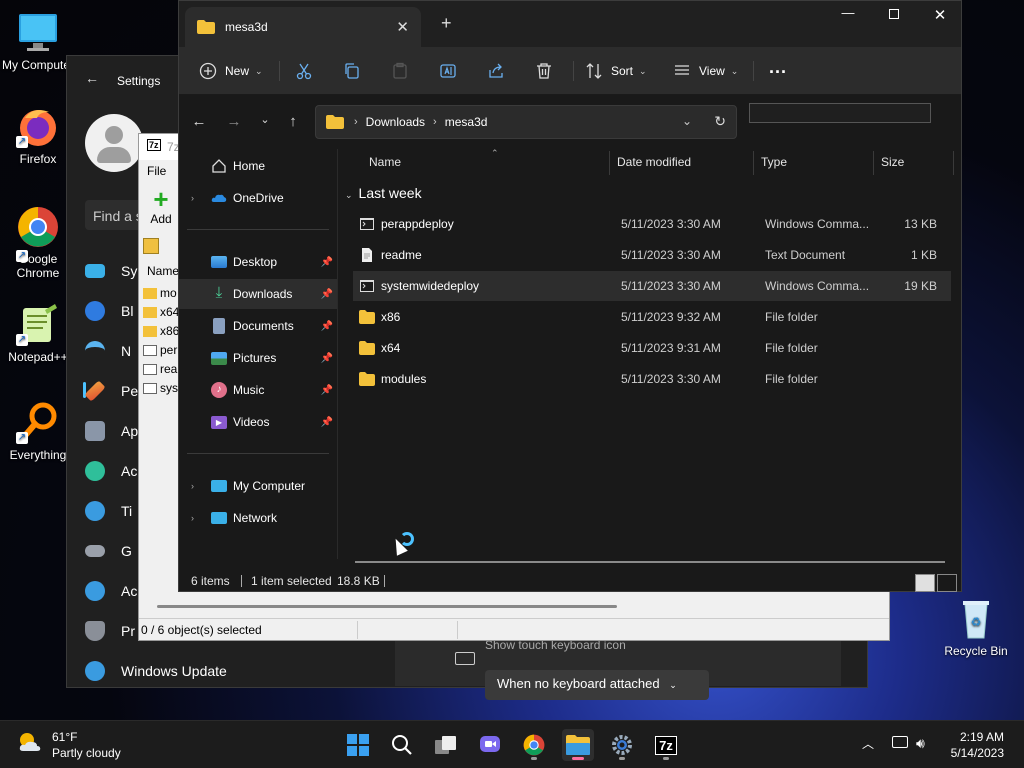  Describe the element at coordinates (650, 562) in the screenshot. I see `horizontal-scrollbar` at that location.